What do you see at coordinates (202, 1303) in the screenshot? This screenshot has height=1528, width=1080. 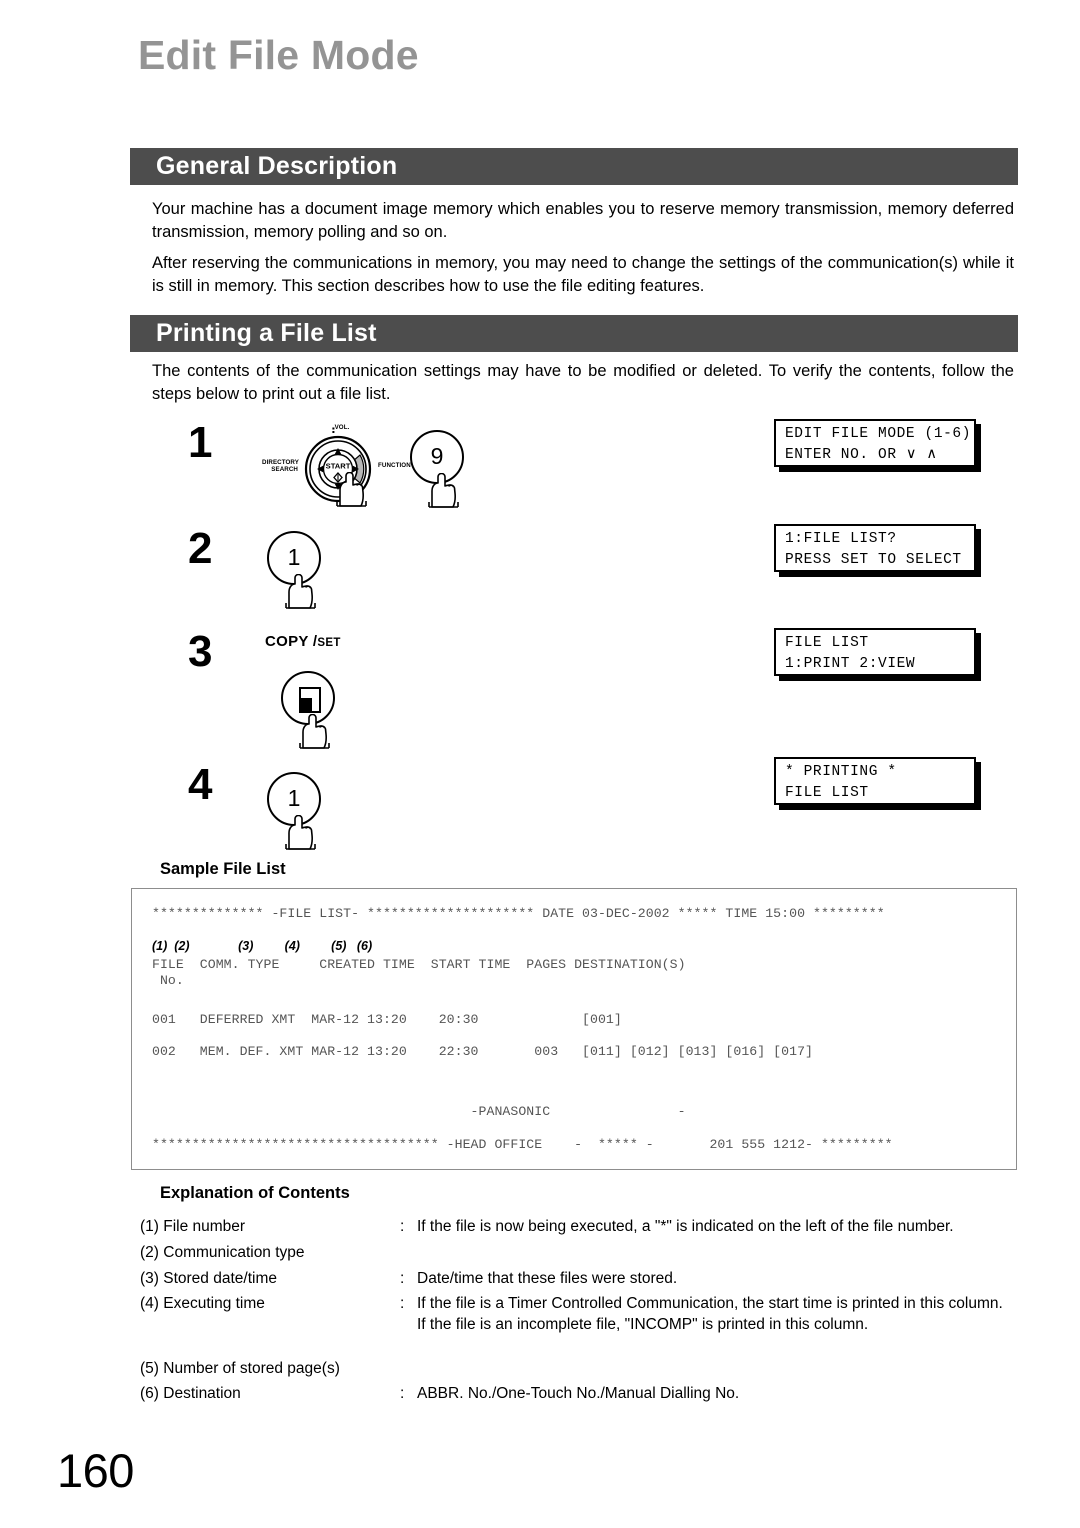 I see `explanation-item-label: (4) Executing time` at bounding box center [202, 1303].